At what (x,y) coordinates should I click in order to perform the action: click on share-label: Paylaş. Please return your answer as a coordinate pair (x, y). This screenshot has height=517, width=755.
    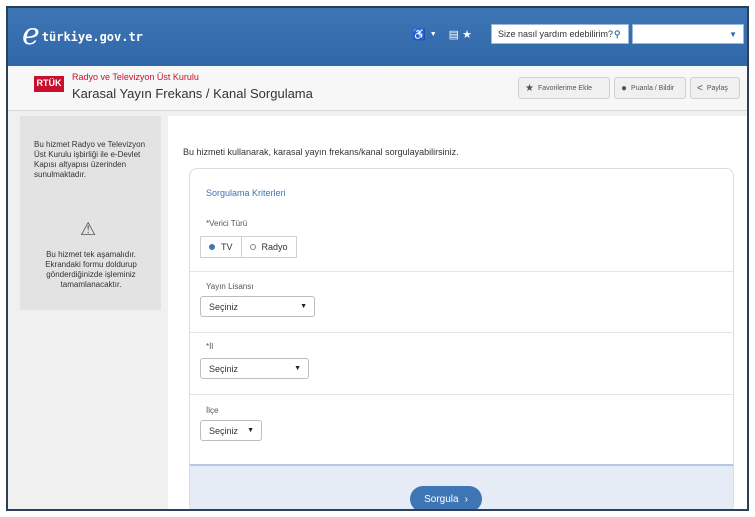
    Looking at the image, I should click on (717, 88).